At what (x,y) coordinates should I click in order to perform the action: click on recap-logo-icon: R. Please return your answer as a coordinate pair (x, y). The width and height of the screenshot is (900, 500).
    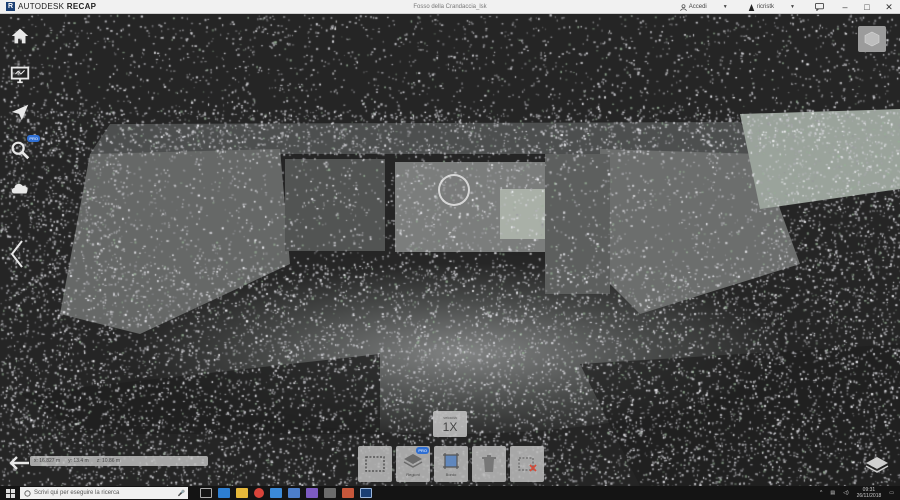
    Looking at the image, I should click on (10, 6).